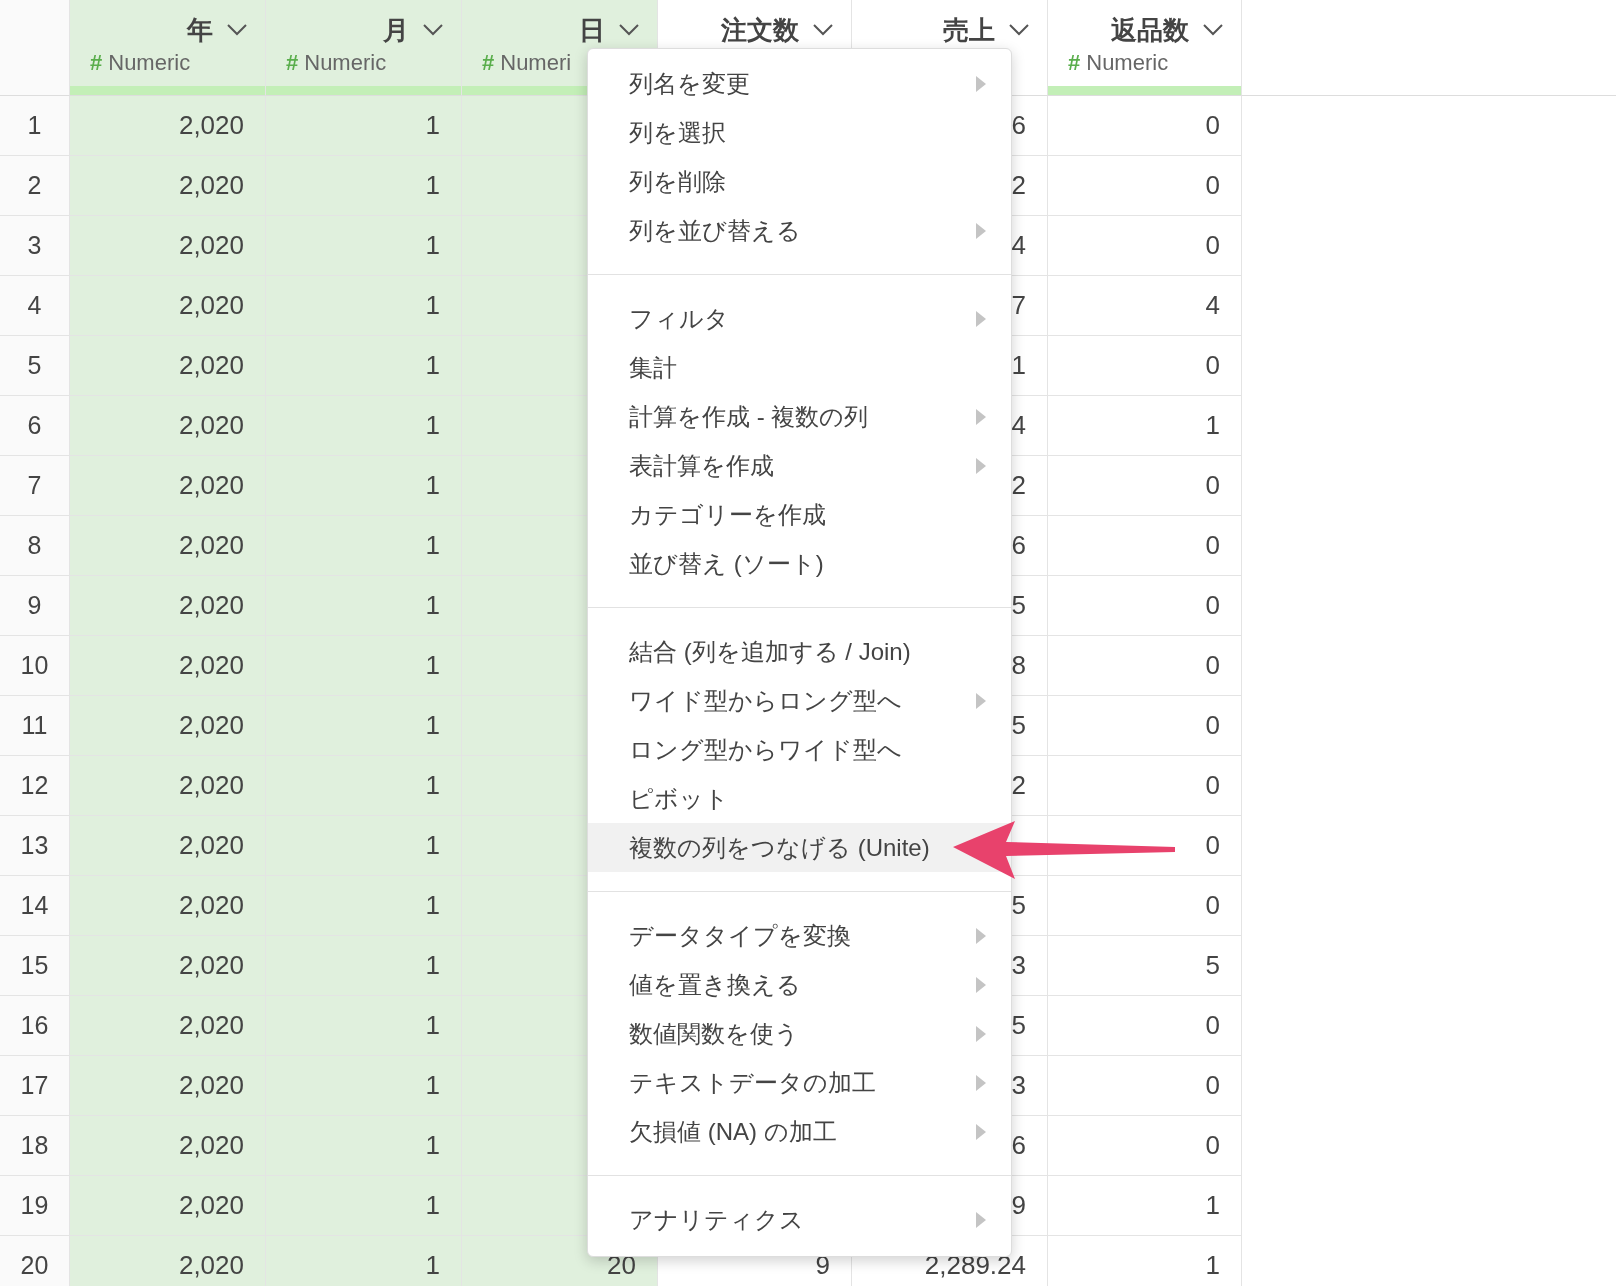 This screenshot has width=1616, height=1286. Describe the element at coordinates (1145, 306) in the screenshot. I see `table-cell: 4` at that location.